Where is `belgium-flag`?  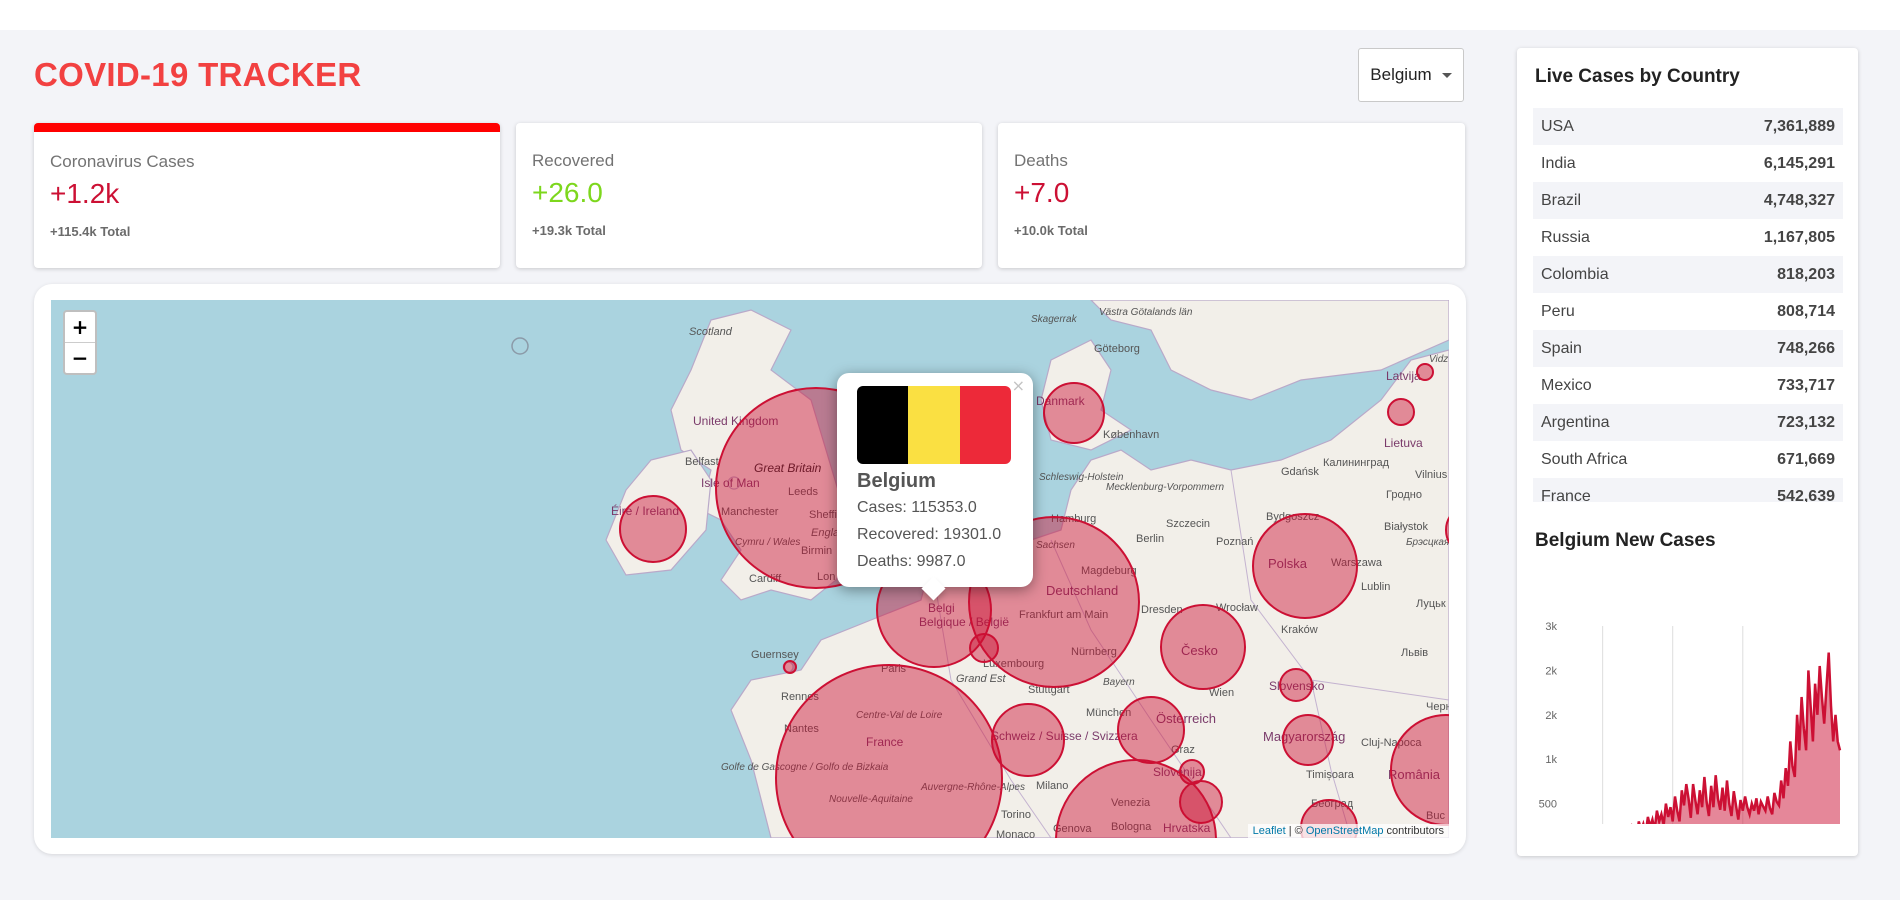 belgium-flag is located at coordinates (934, 425).